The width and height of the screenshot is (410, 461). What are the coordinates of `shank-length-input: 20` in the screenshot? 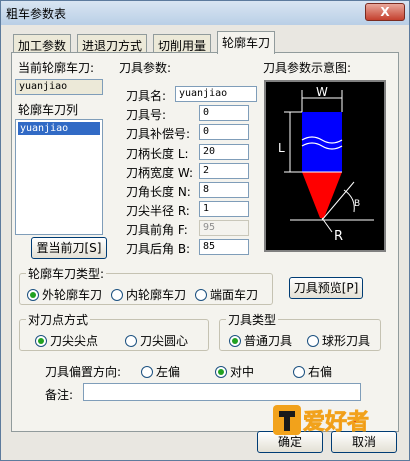 It's located at (224, 152).